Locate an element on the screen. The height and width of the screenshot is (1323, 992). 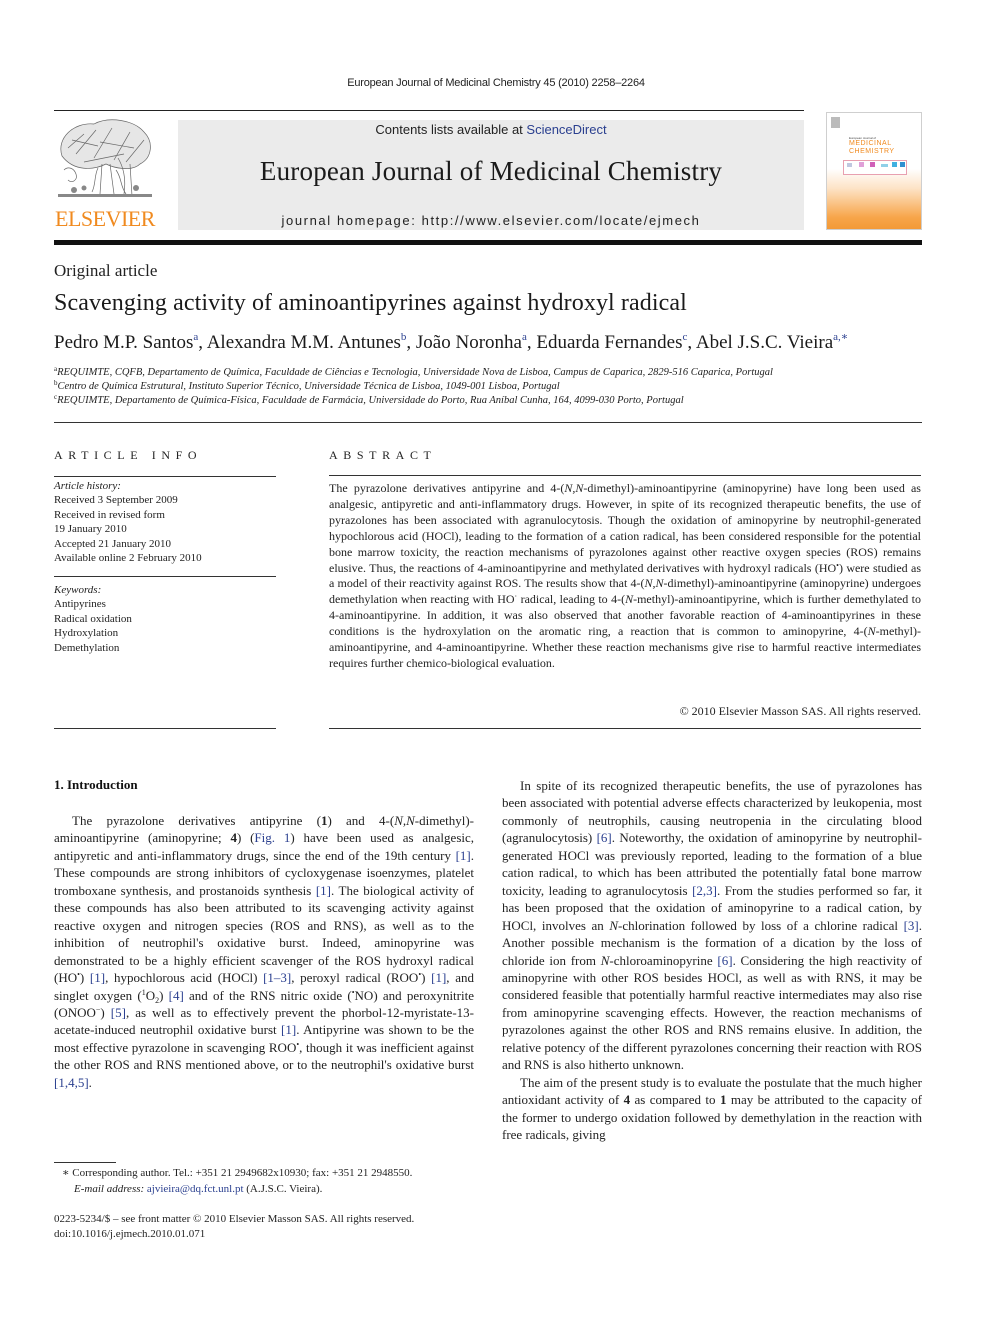
doi-link: doi:10.1016/j.ejmech.2010.01.071 is located at coordinates (274, 1234).